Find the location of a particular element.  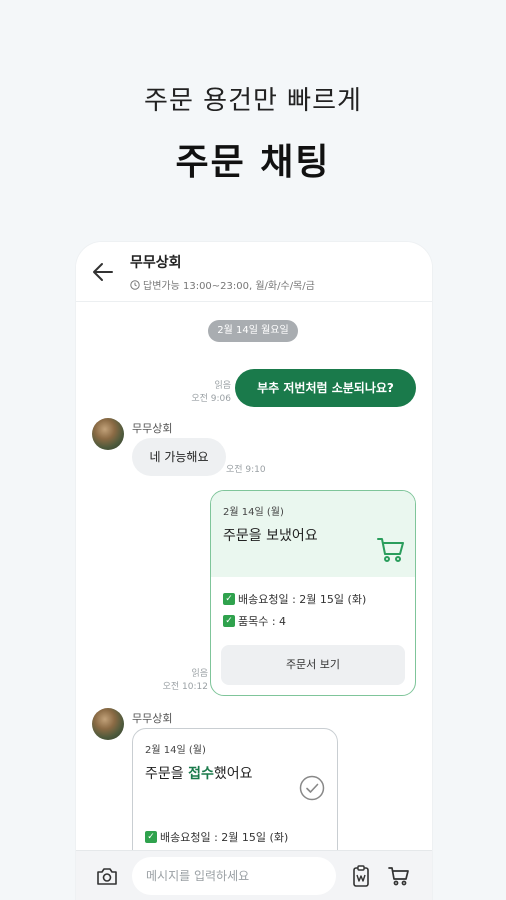

reply-hours: 답변가능 13:00~23:00, 월/화/수/목/금 is located at coordinates (222, 284).